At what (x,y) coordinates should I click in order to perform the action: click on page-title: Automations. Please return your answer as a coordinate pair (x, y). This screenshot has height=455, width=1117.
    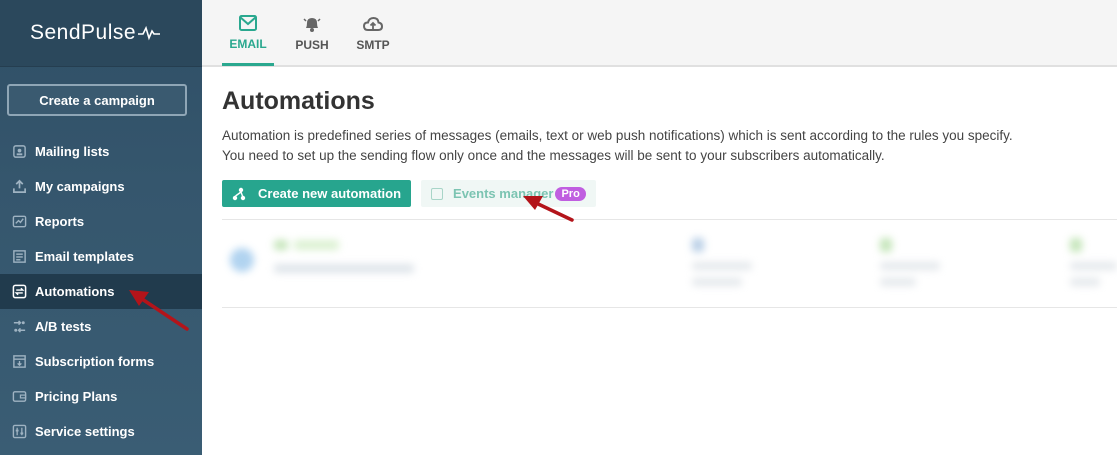
    Looking at the image, I should click on (298, 101).